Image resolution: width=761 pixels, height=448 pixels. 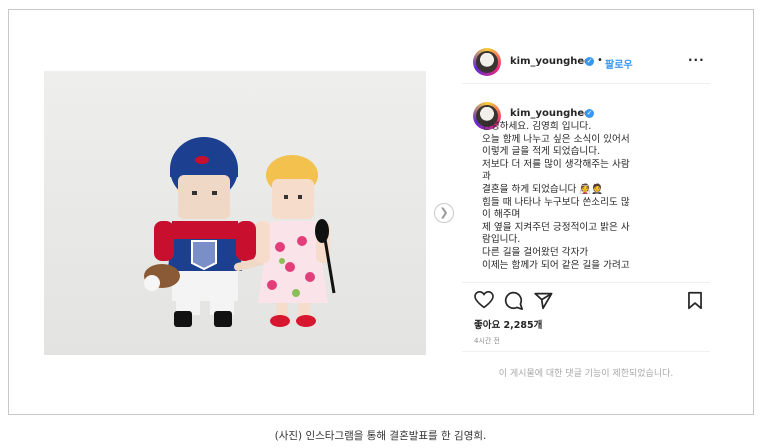 What do you see at coordinates (484, 300) in the screenshot?
I see `heart-icon` at bounding box center [484, 300].